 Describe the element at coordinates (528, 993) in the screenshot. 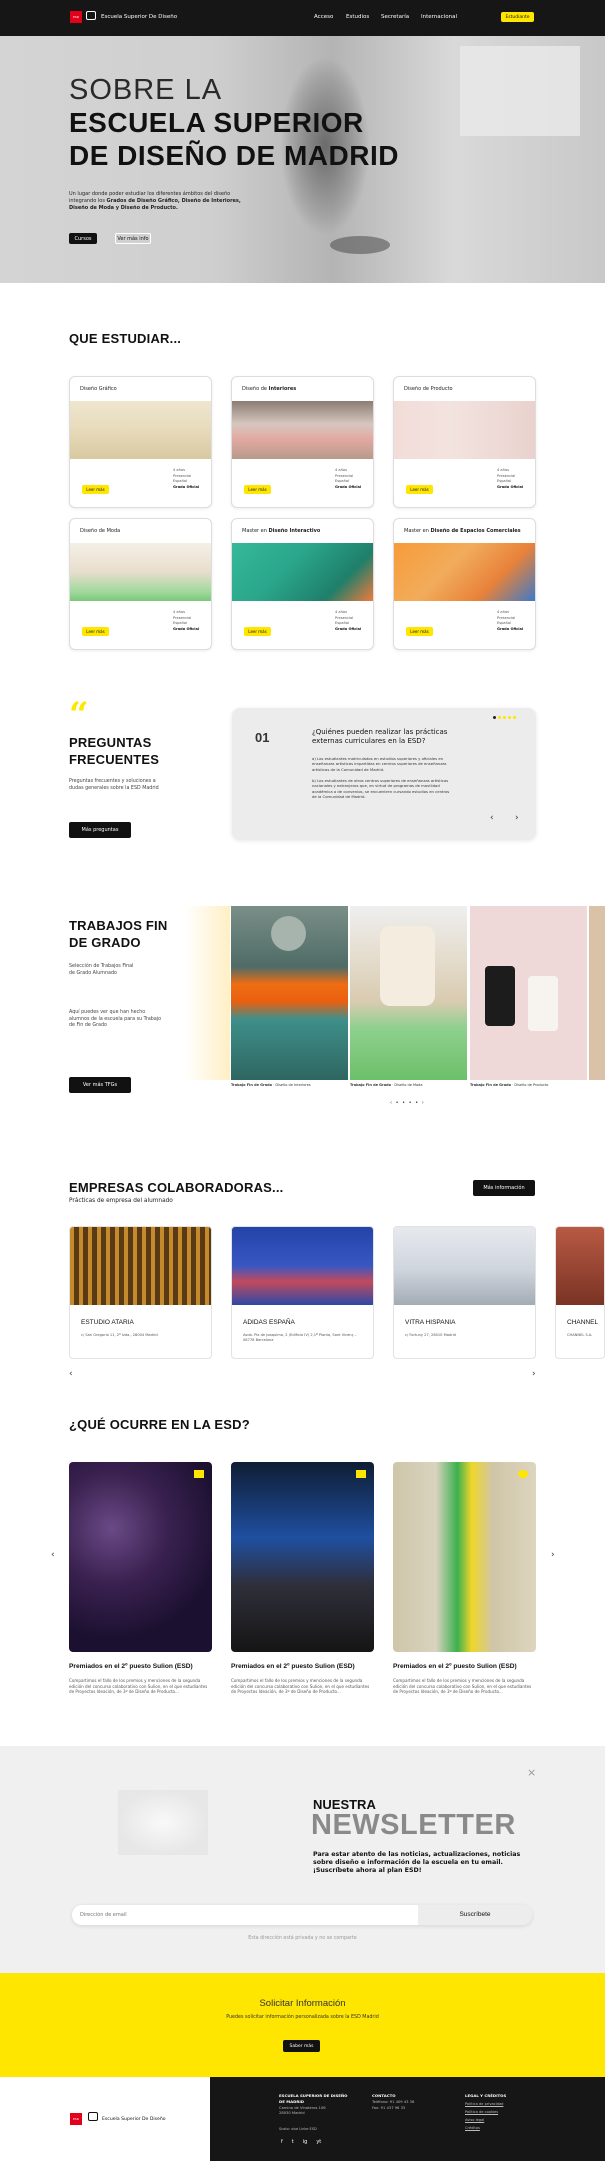

I see `tfg-image-producto` at that location.